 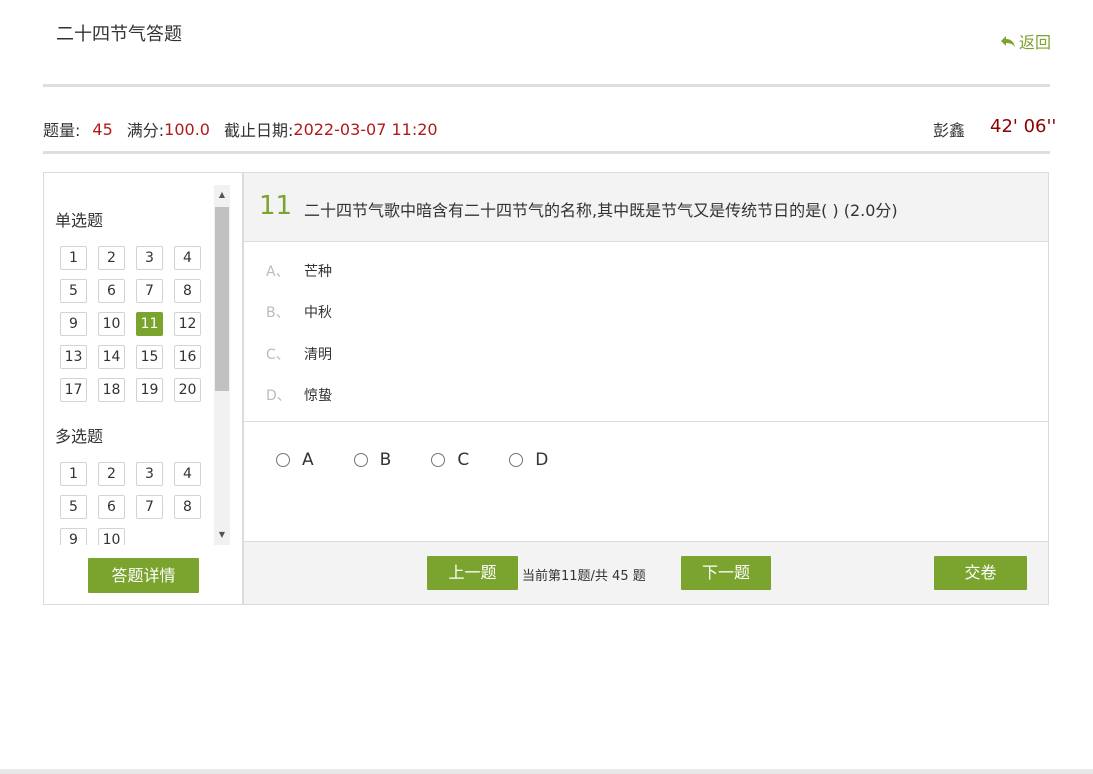 What do you see at coordinates (318, 396) in the screenshot?
I see `option-text: 惊蛰` at bounding box center [318, 396].